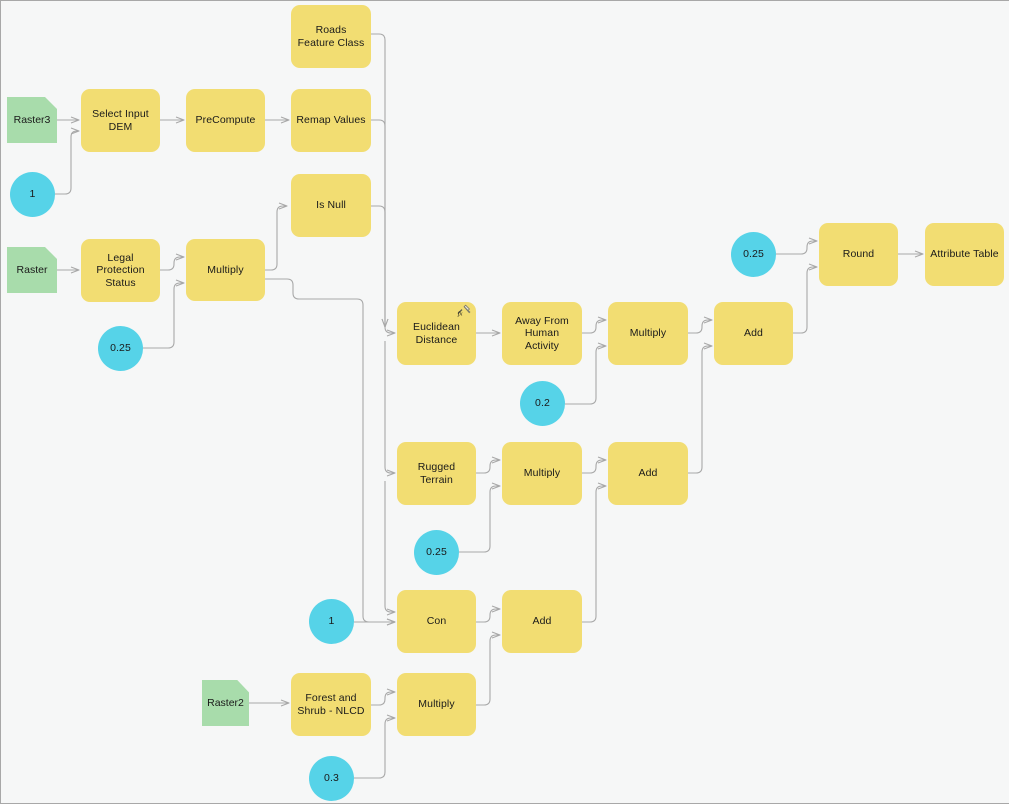  What do you see at coordinates (488, 467) in the screenshot?
I see `edge-rugged-multr2` at bounding box center [488, 467].